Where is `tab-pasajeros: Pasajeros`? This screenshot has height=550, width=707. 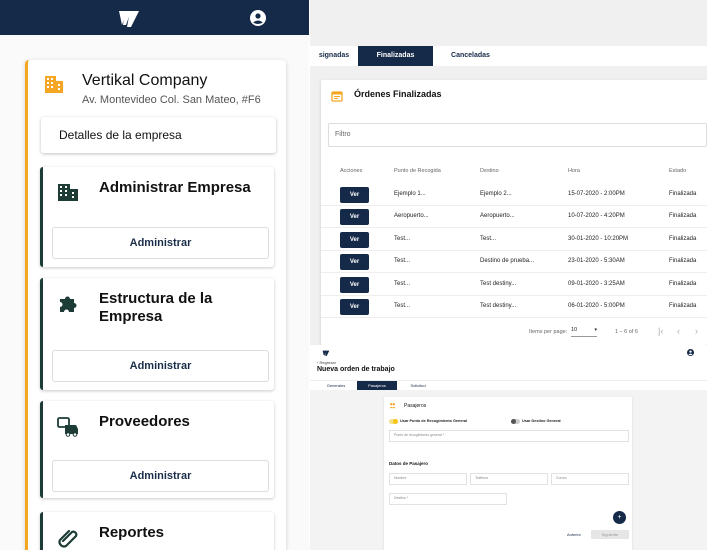 tab-pasajeros: Pasajeros is located at coordinates (377, 385).